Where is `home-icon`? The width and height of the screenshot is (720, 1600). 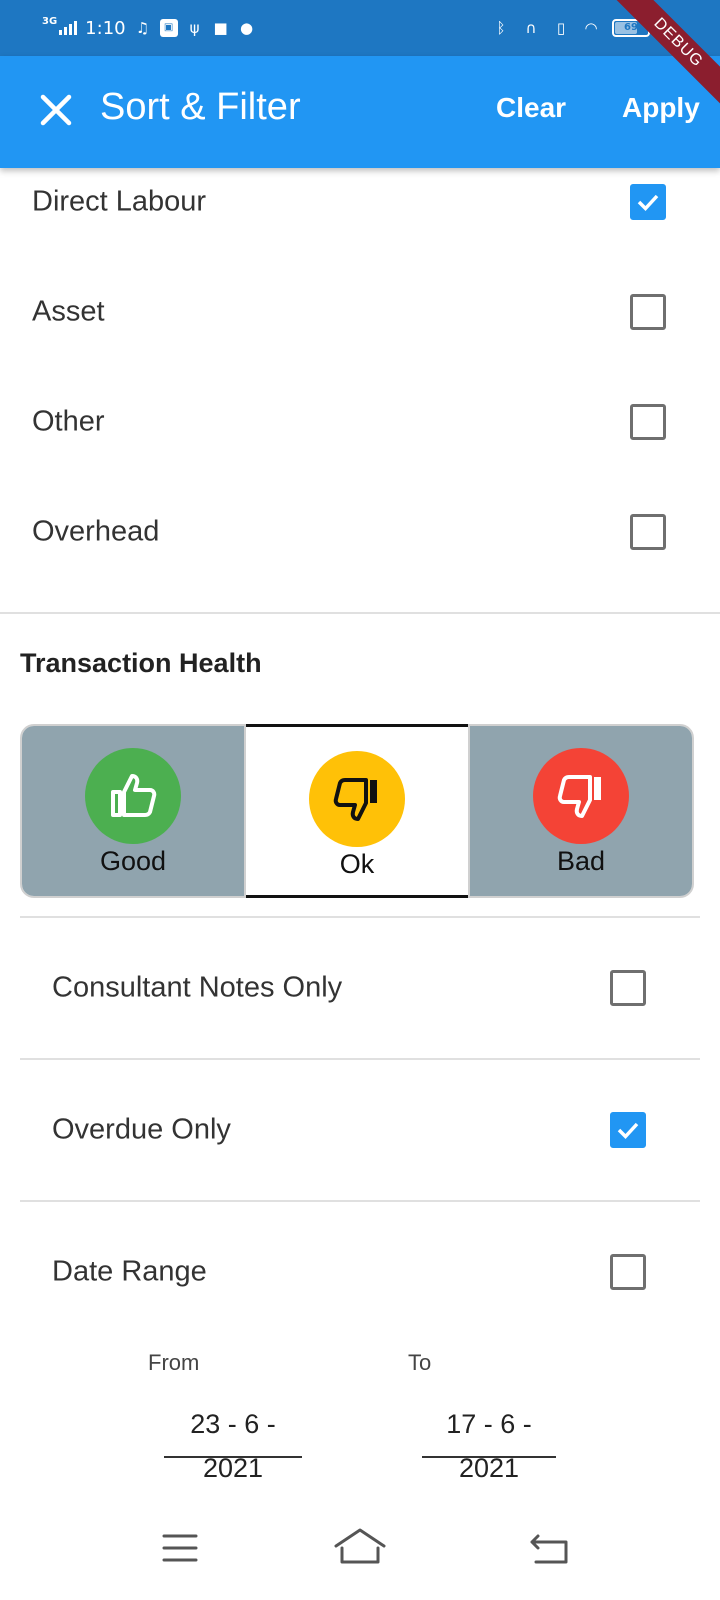
home-icon is located at coordinates (360, 1546).